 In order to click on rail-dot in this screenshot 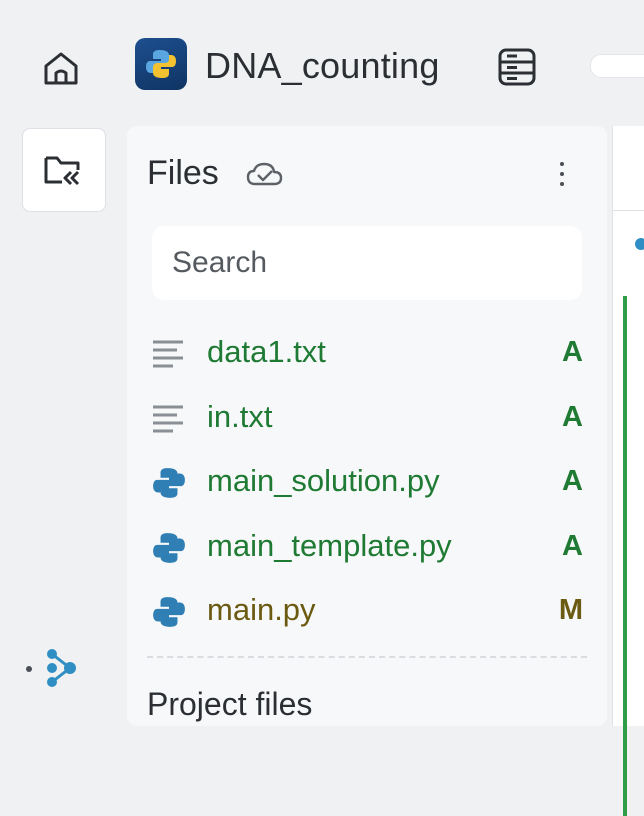, I will do `click(29, 669)`.